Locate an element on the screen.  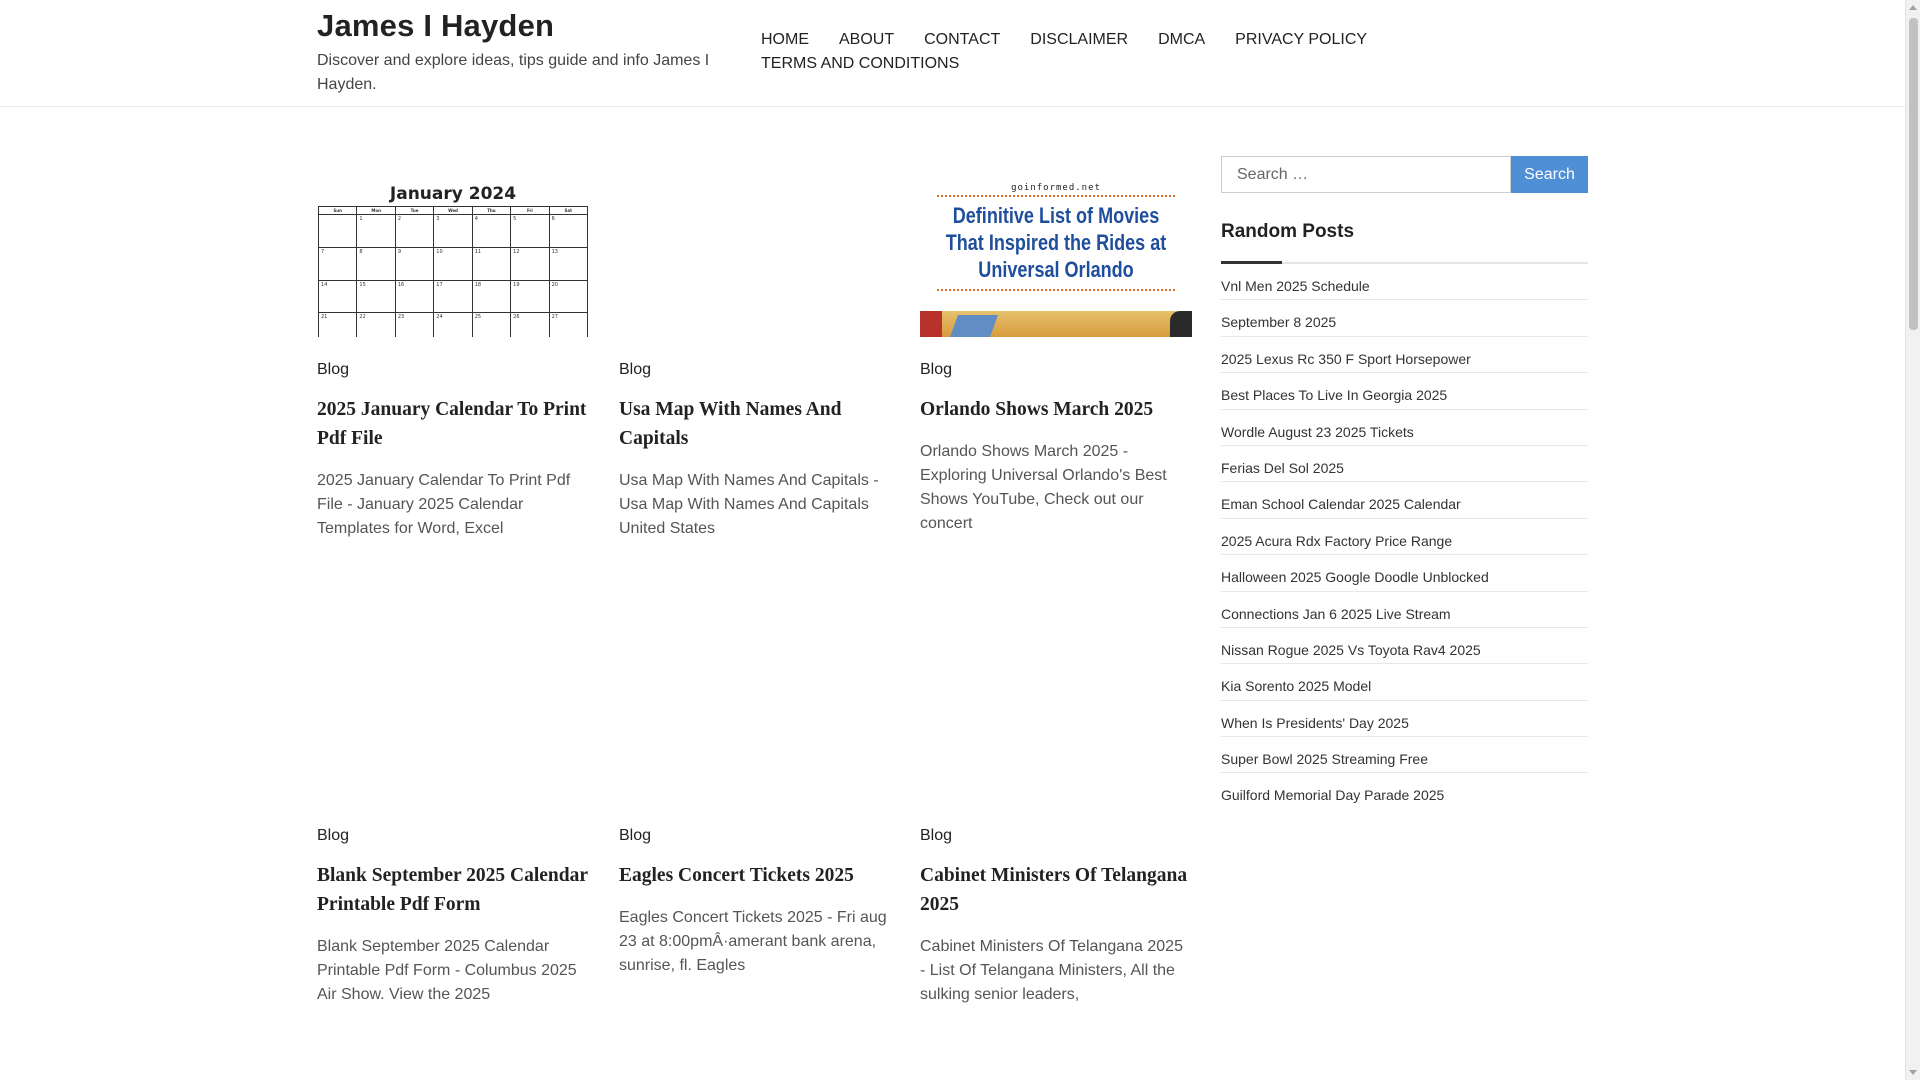
list-item: September 8 2025 is located at coordinates (1404, 318).